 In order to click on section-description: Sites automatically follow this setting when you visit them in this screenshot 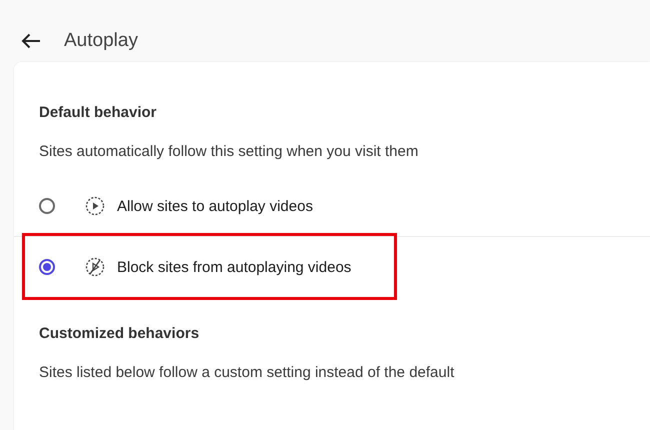, I will do `click(229, 151)`.